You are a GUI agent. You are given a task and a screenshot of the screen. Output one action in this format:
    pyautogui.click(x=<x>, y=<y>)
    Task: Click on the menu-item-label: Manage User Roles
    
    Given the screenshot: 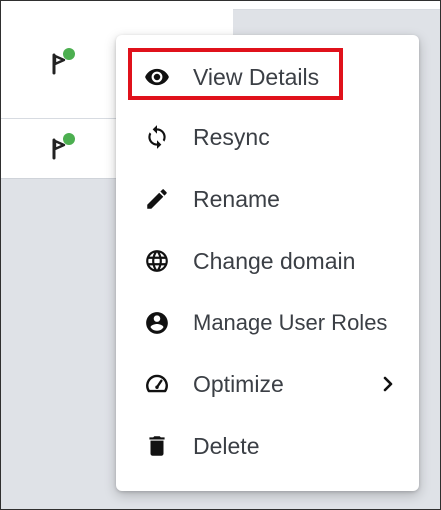 What is the action you would take?
    pyautogui.click(x=290, y=322)
    